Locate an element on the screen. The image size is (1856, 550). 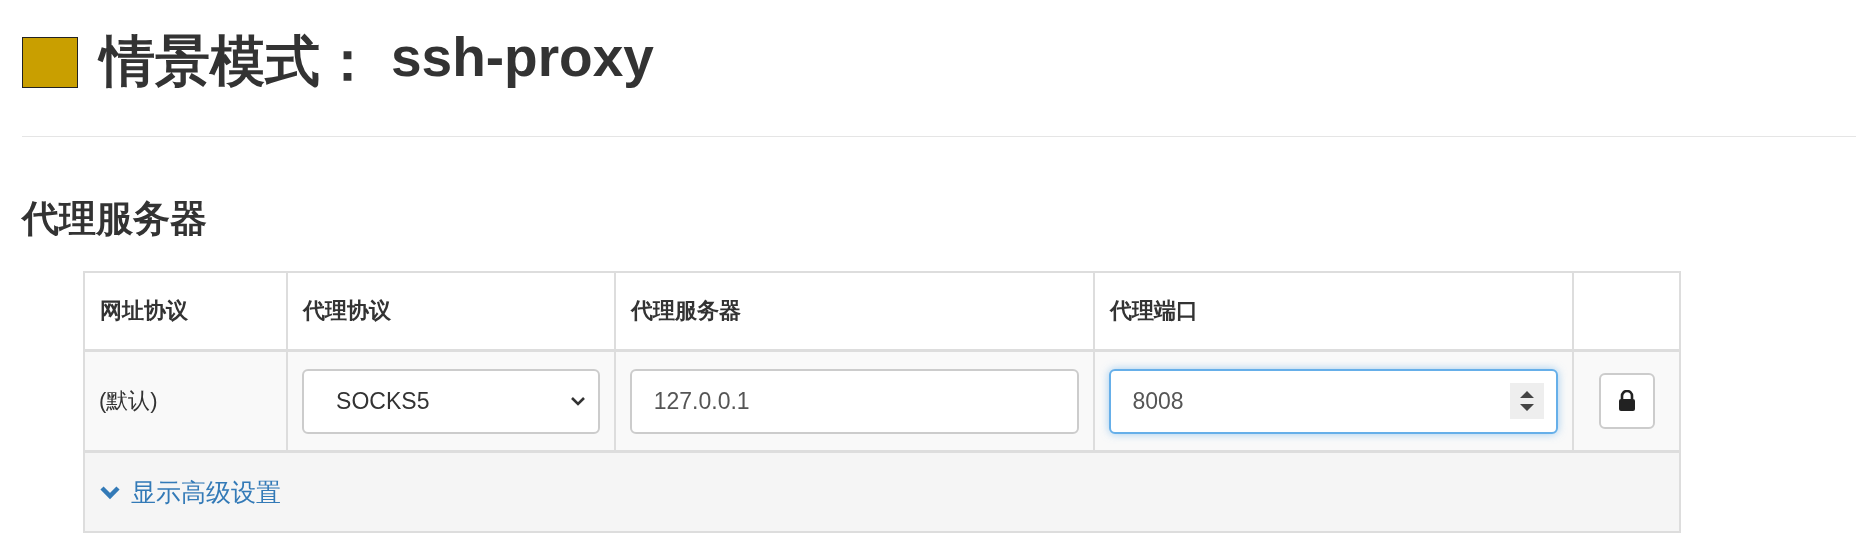
advanced-settings-link: 显示高级设置 is located at coordinates (190, 492).